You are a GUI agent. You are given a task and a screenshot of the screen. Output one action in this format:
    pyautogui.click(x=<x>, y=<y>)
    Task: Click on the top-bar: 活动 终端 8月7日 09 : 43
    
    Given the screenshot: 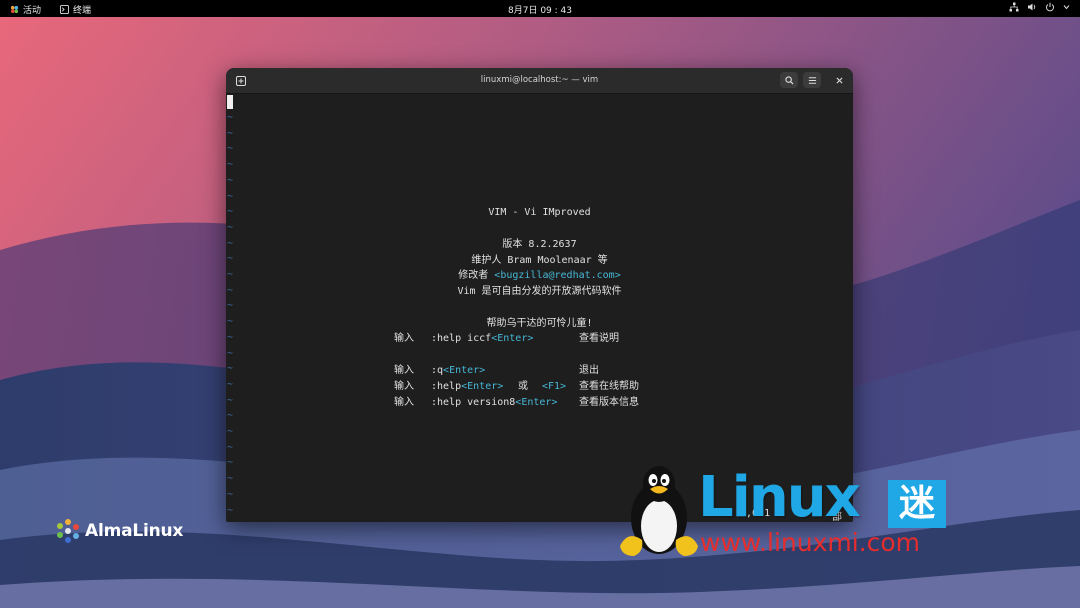 What is the action you would take?
    pyautogui.click(x=540, y=8)
    